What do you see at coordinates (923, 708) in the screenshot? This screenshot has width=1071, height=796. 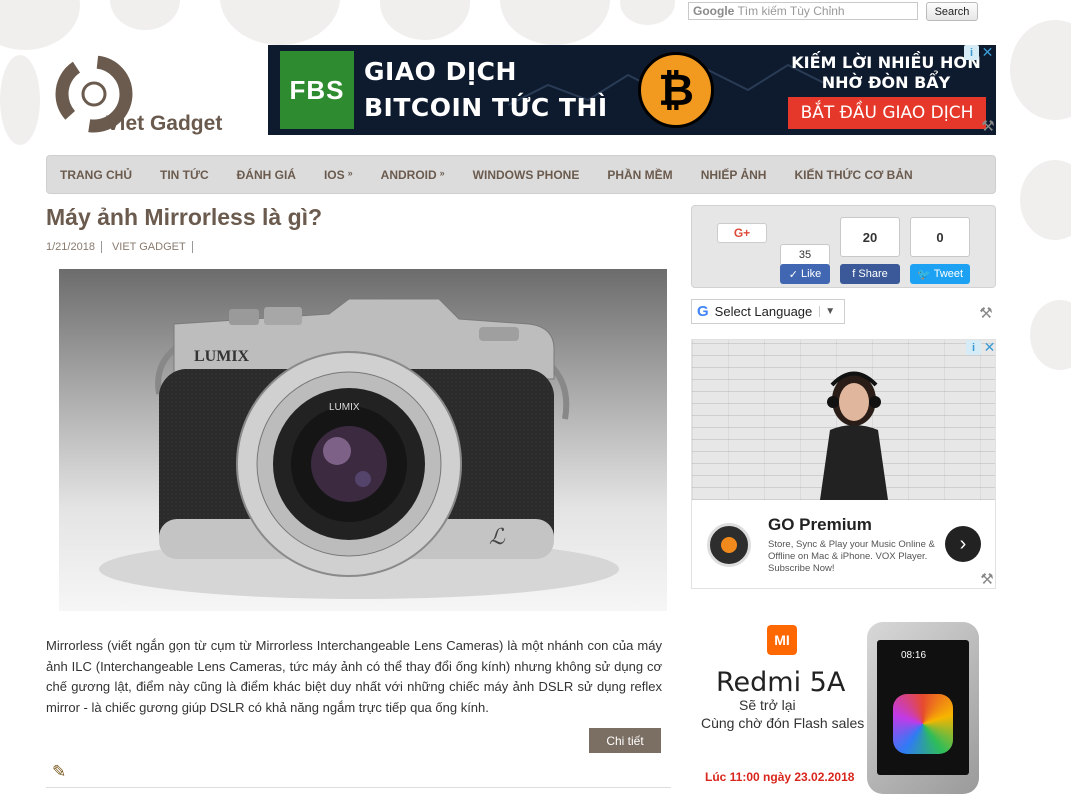 I see `phone-image: 08:16` at bounding box center [923, 708].